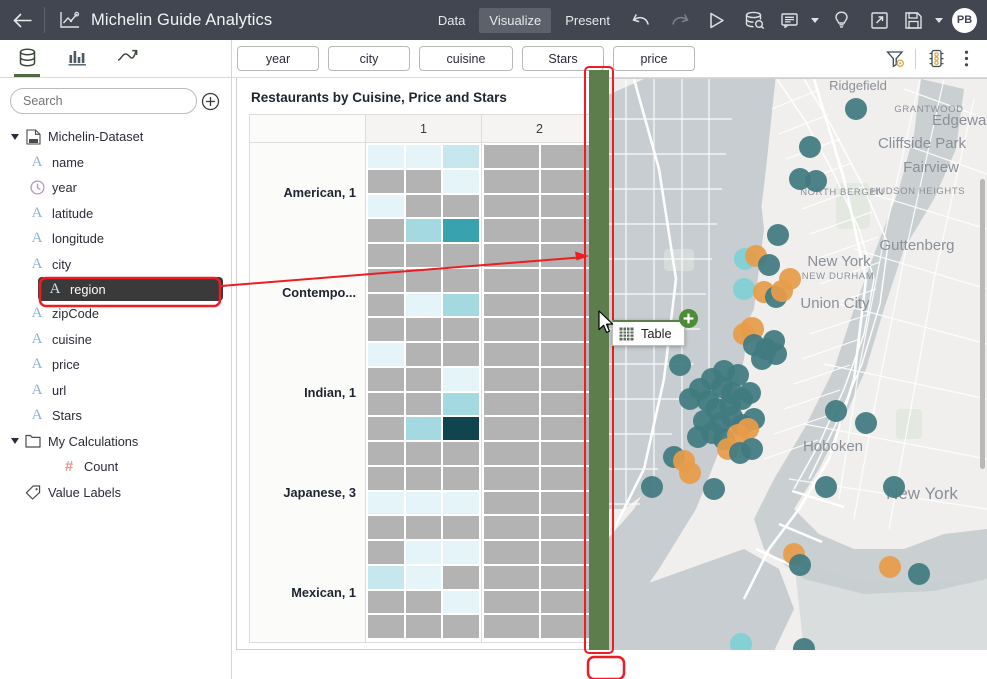 The image size is (987, 679). Describe the element at coordinates (755, 20) in the screenshot. I see `data-source-icon` at that location.